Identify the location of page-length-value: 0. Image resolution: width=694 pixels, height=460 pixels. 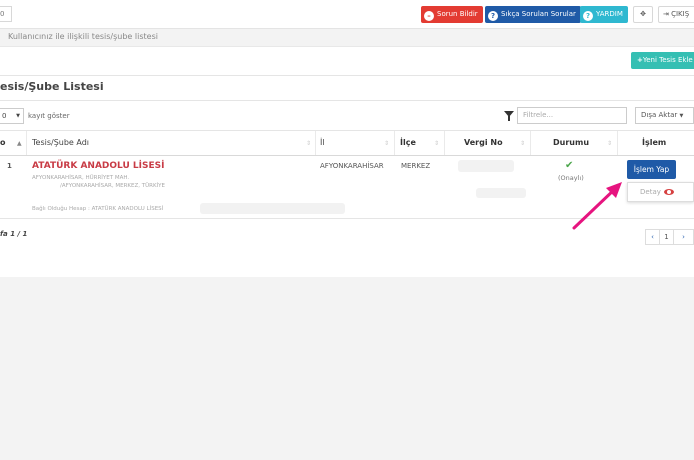
(4, 116).